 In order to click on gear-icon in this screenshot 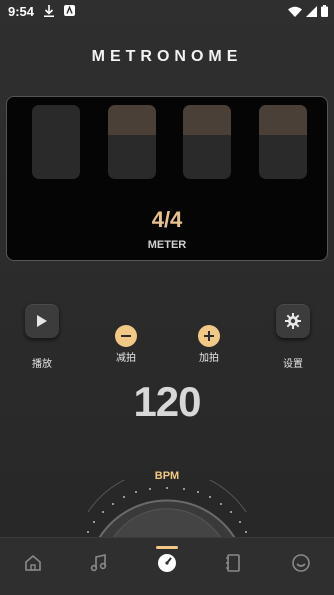, I will do `click(293, 321)`.